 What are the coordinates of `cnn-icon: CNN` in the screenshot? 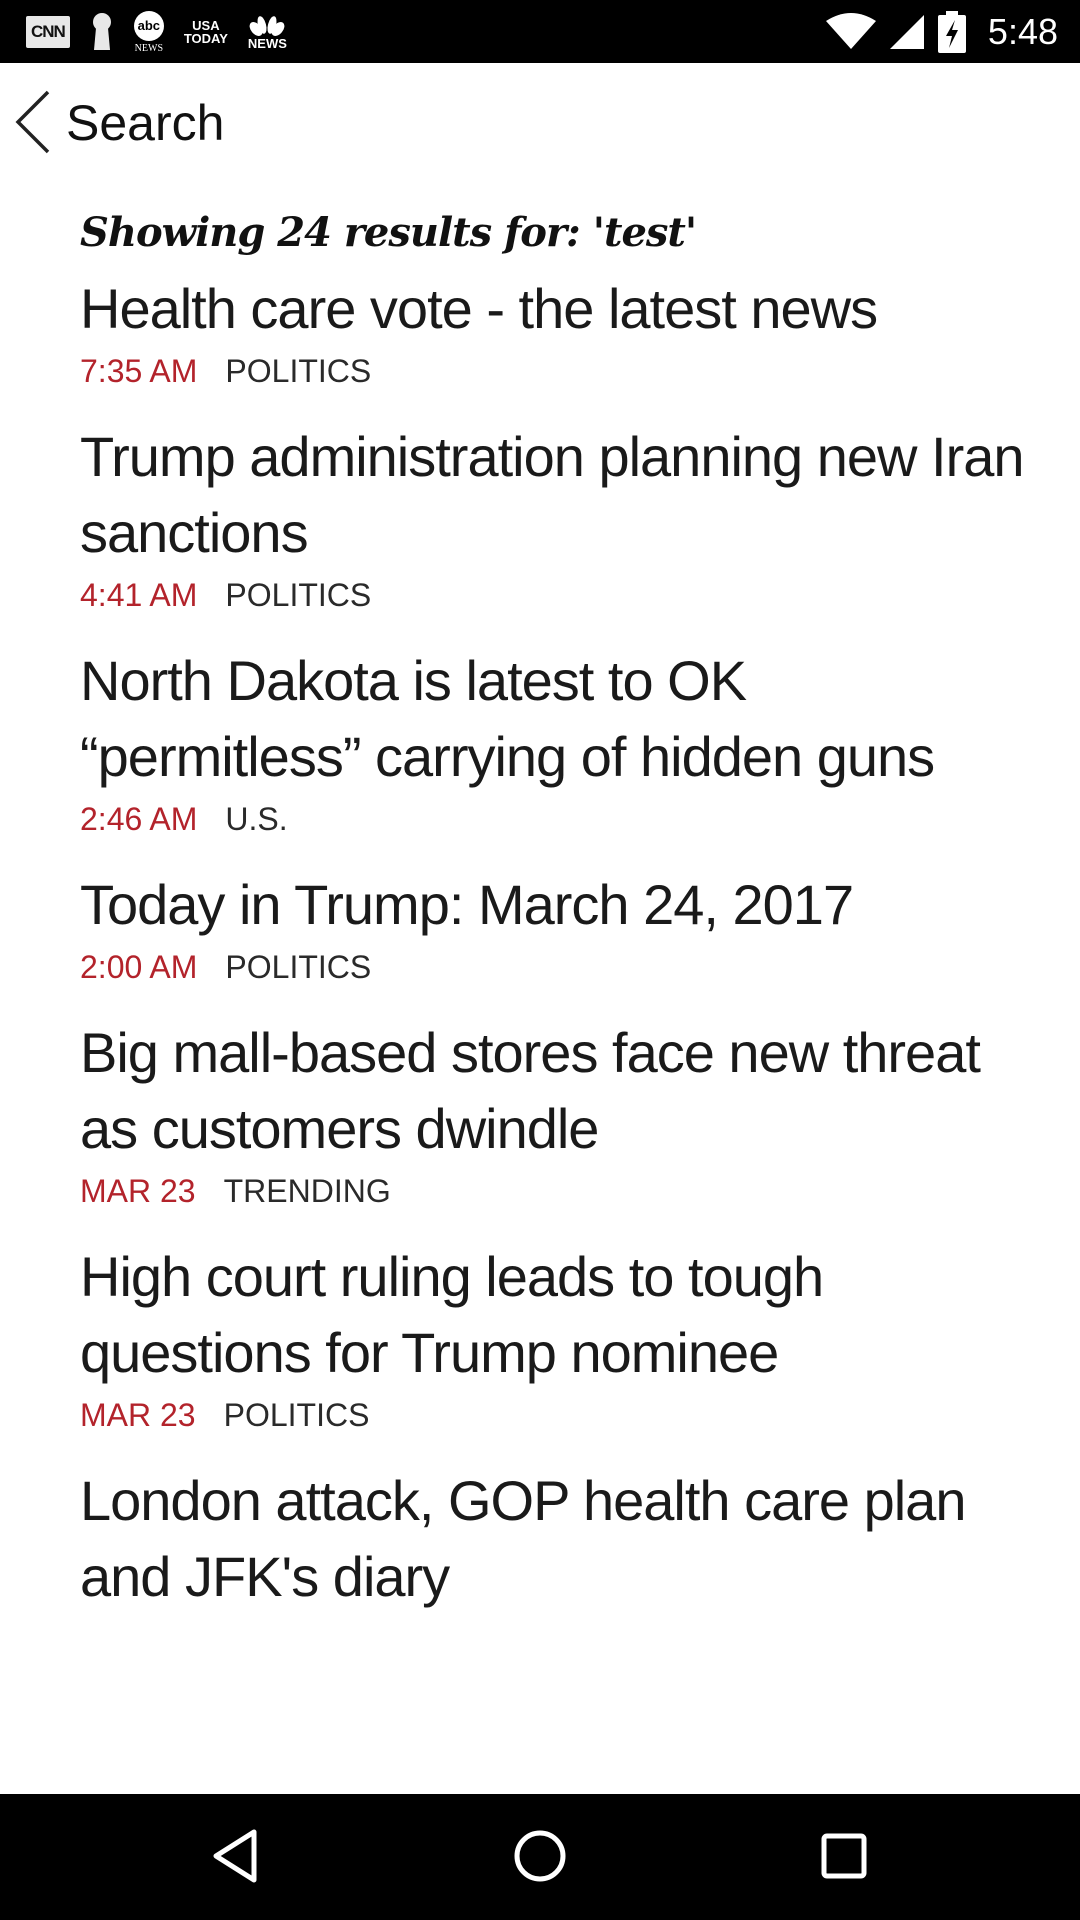 It's located at (48, 32).